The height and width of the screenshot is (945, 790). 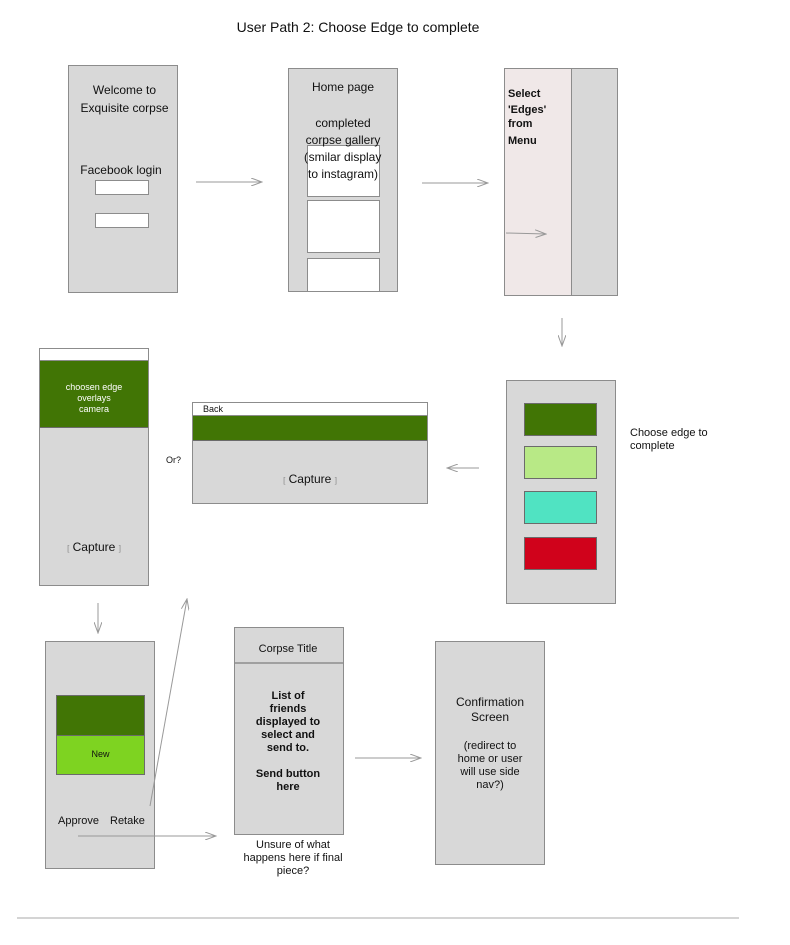 What do you see at coordinates (310, 409) in the screenshot?
I see `landscape-top-bar` at bounding box center [310, 409].